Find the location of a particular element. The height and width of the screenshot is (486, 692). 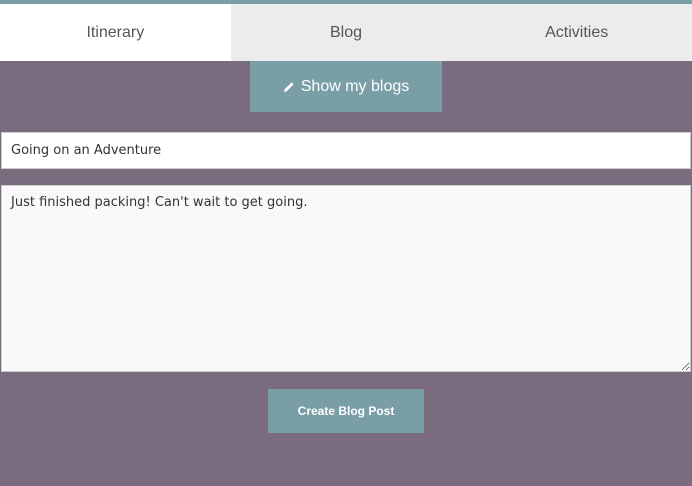

show-my-blogs-button: Show my blogs is located at coordinates (346, 86).